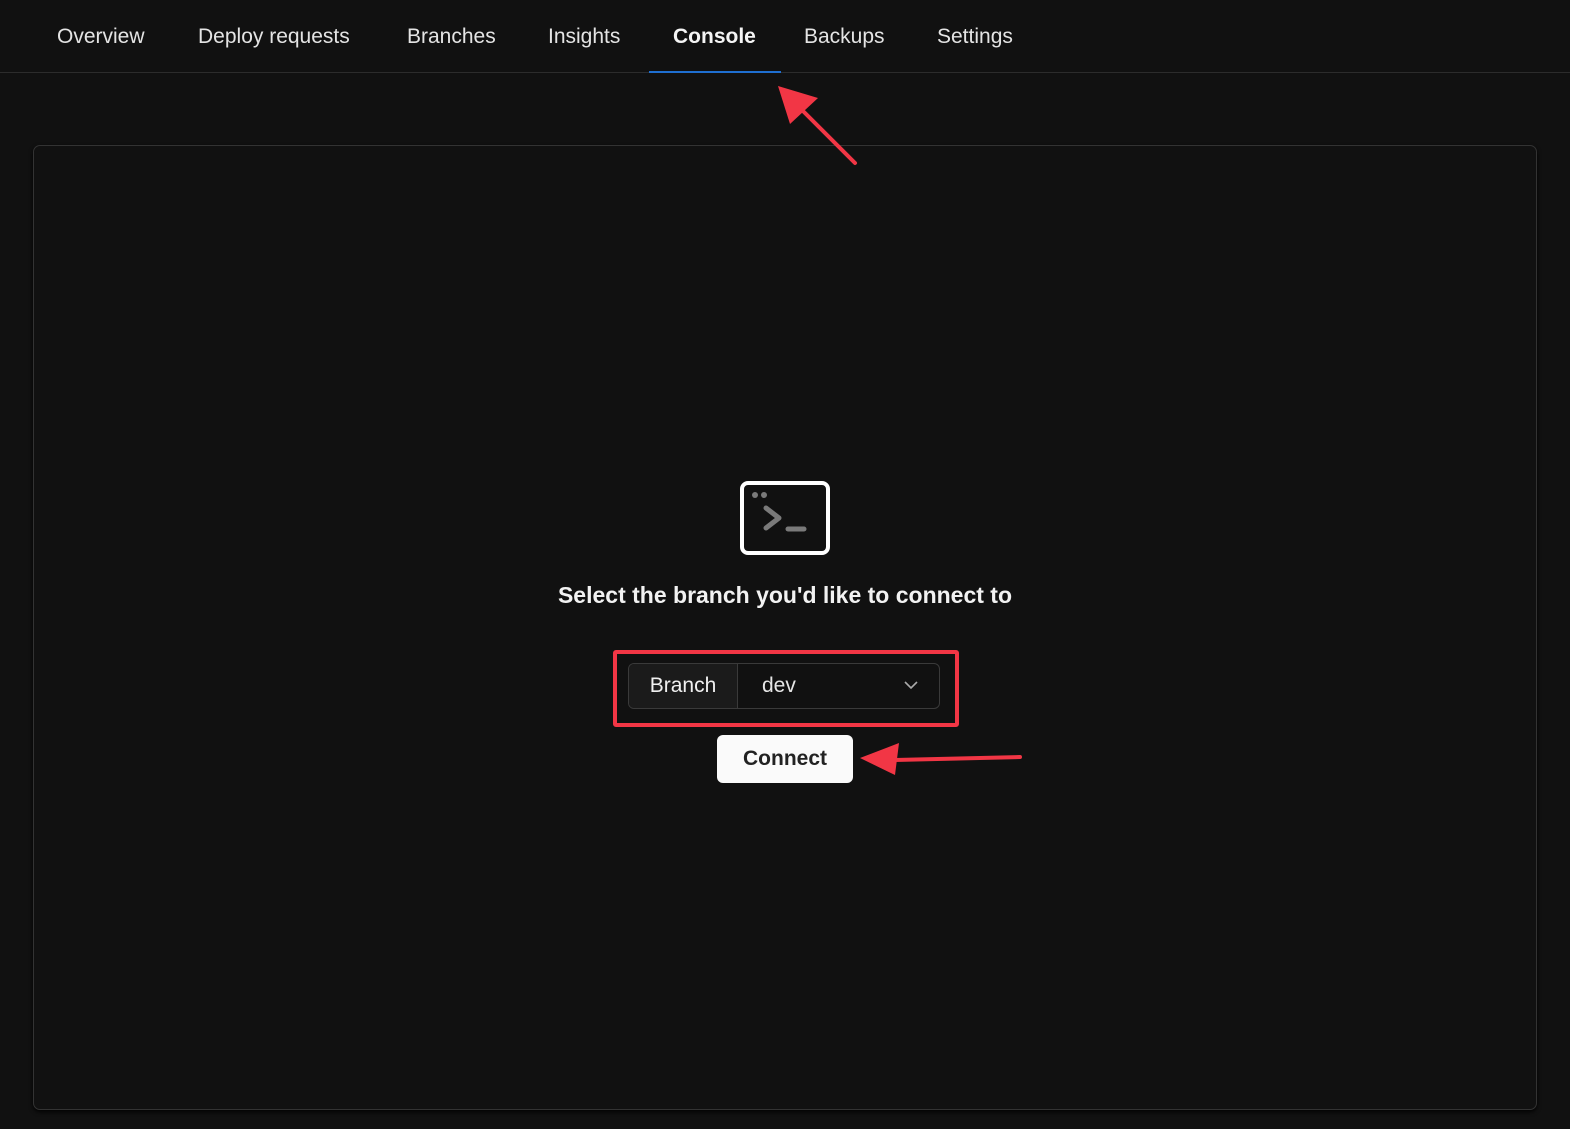 This screenshot has height=1129, width=1570. Describe the element at coordinates (274, 36) in the screenshot. I see `tab-deploy-requests: Deploy requests` at that location.